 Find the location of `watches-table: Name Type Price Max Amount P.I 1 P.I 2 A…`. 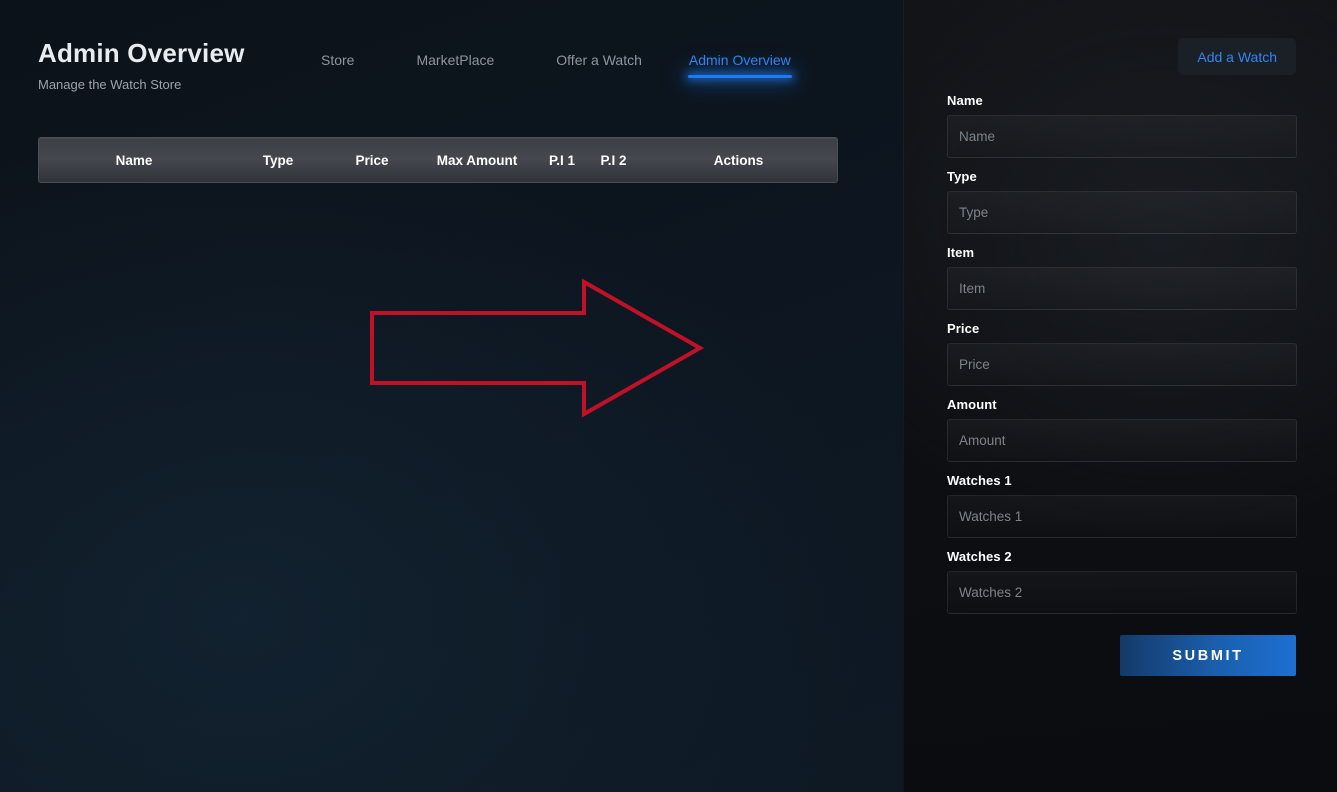

watches-table: Name Type Price Max Amount P.I 1 P.I 2 A… is located at coordinates (438, 160).